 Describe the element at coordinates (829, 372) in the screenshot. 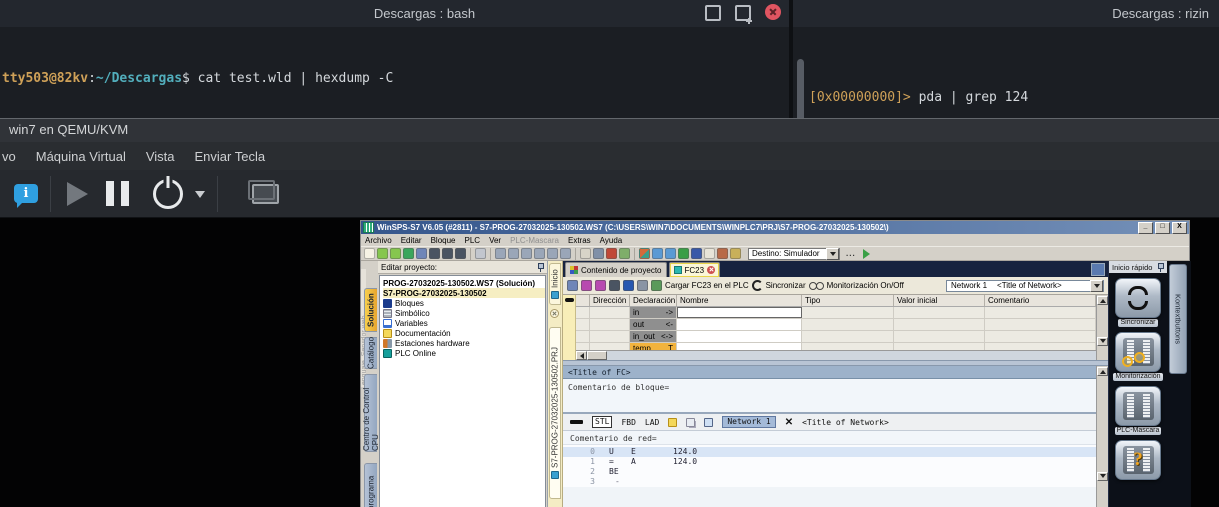

I see `fc-title-bar: <Title of FC>` at that location.